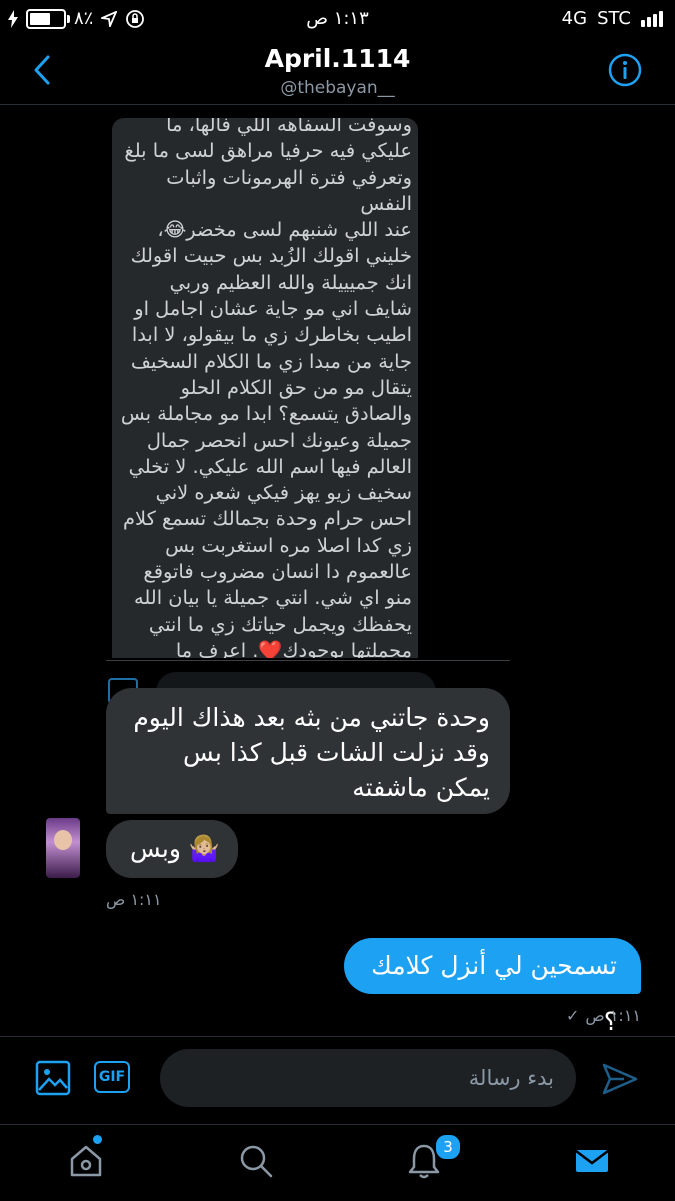 Image resolution: width=675 pixels, height=1201 pixels. What do you see at coordinates (368, 1078) in the screenshot?
I see `message-input: بدء رسالة` at bounding box center [368, 1078].